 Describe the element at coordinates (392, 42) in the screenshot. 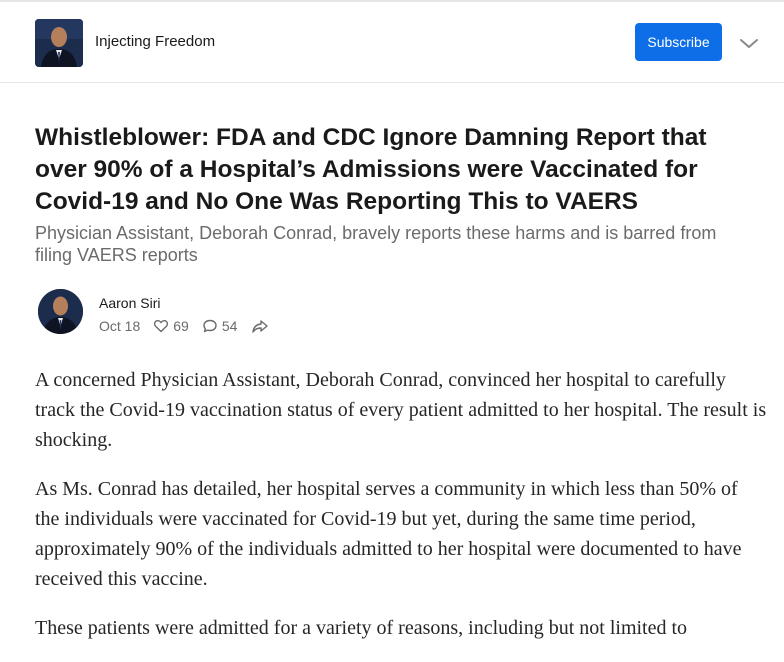

I see `publication-header: Injecting Freedom Subscribe` at that location.